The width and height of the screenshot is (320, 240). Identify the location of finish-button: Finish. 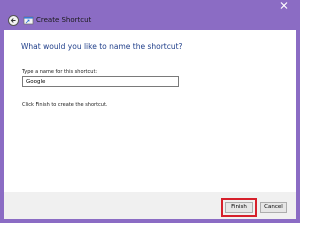
(239, 207).